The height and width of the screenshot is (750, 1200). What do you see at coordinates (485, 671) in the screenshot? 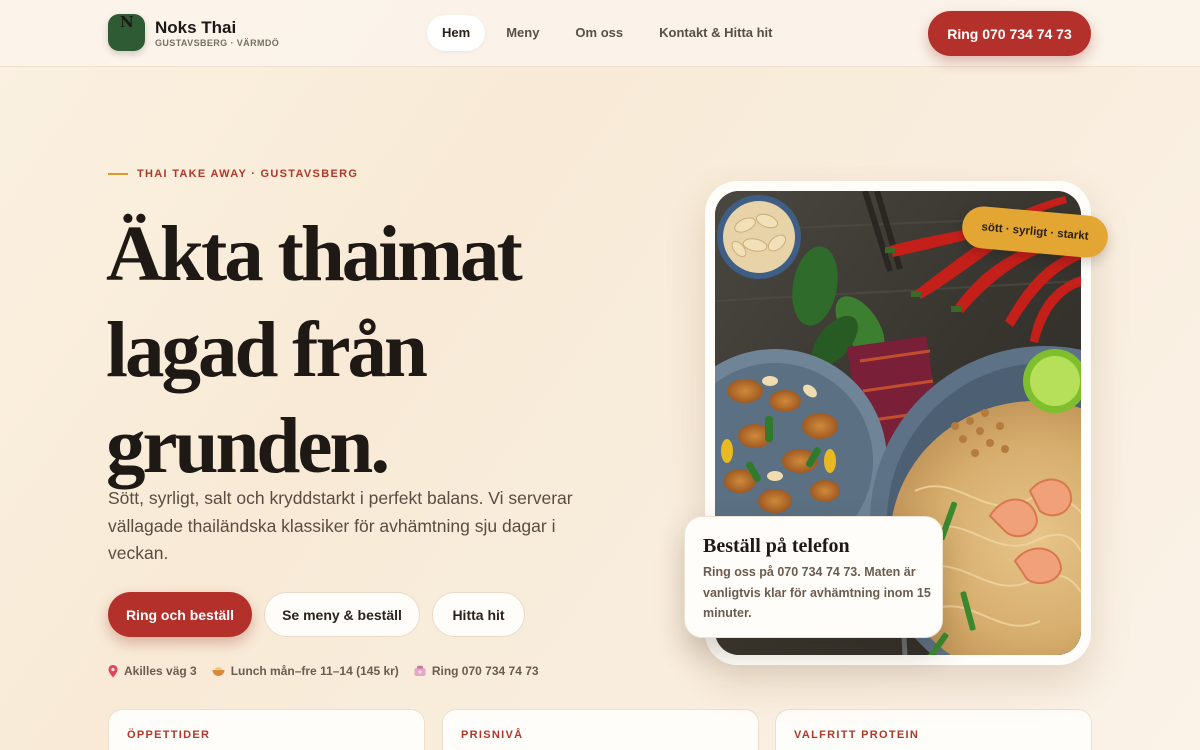
I see `info-phone-text: Ring 070 734 74 73` at bounding box center [485, 671].